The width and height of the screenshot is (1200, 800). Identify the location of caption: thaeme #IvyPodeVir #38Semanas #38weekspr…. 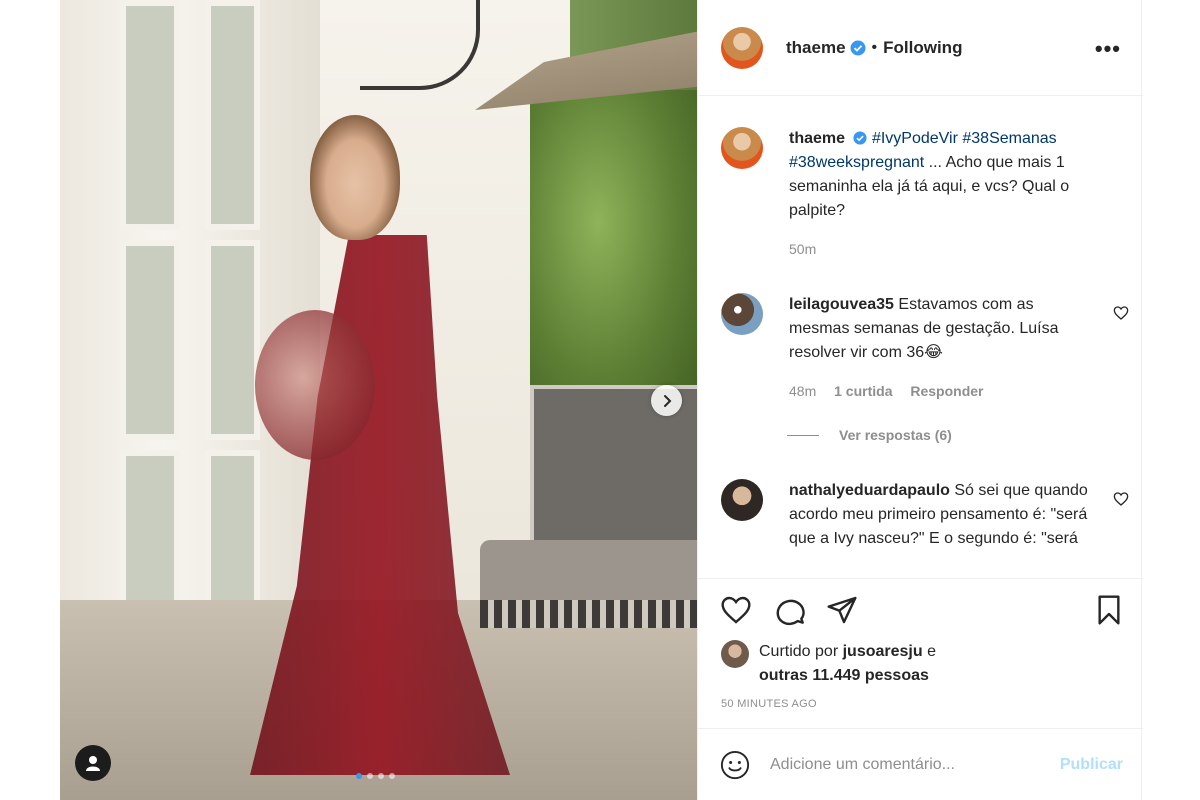
(921, 194).